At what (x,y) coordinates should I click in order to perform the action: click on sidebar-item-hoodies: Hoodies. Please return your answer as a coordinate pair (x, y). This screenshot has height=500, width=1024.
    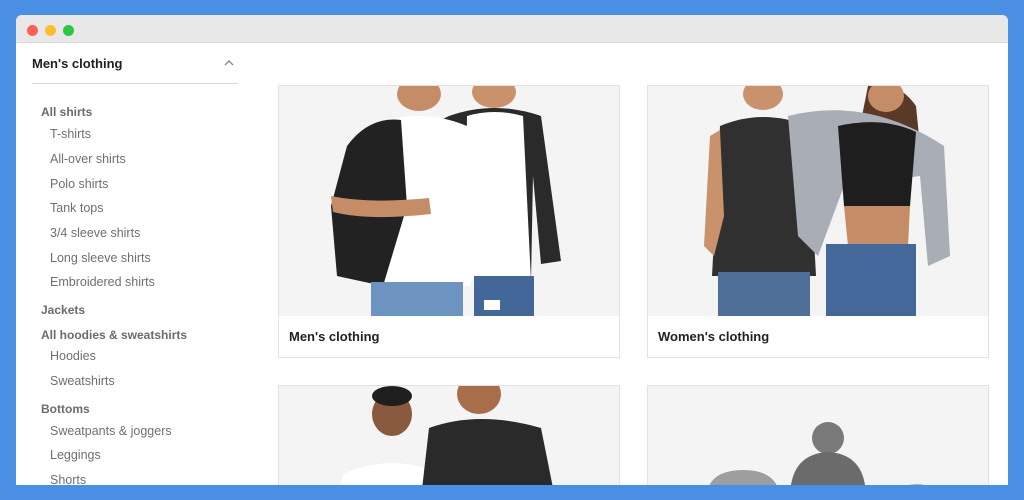
    Looking at the image, I should click on (73, 356).